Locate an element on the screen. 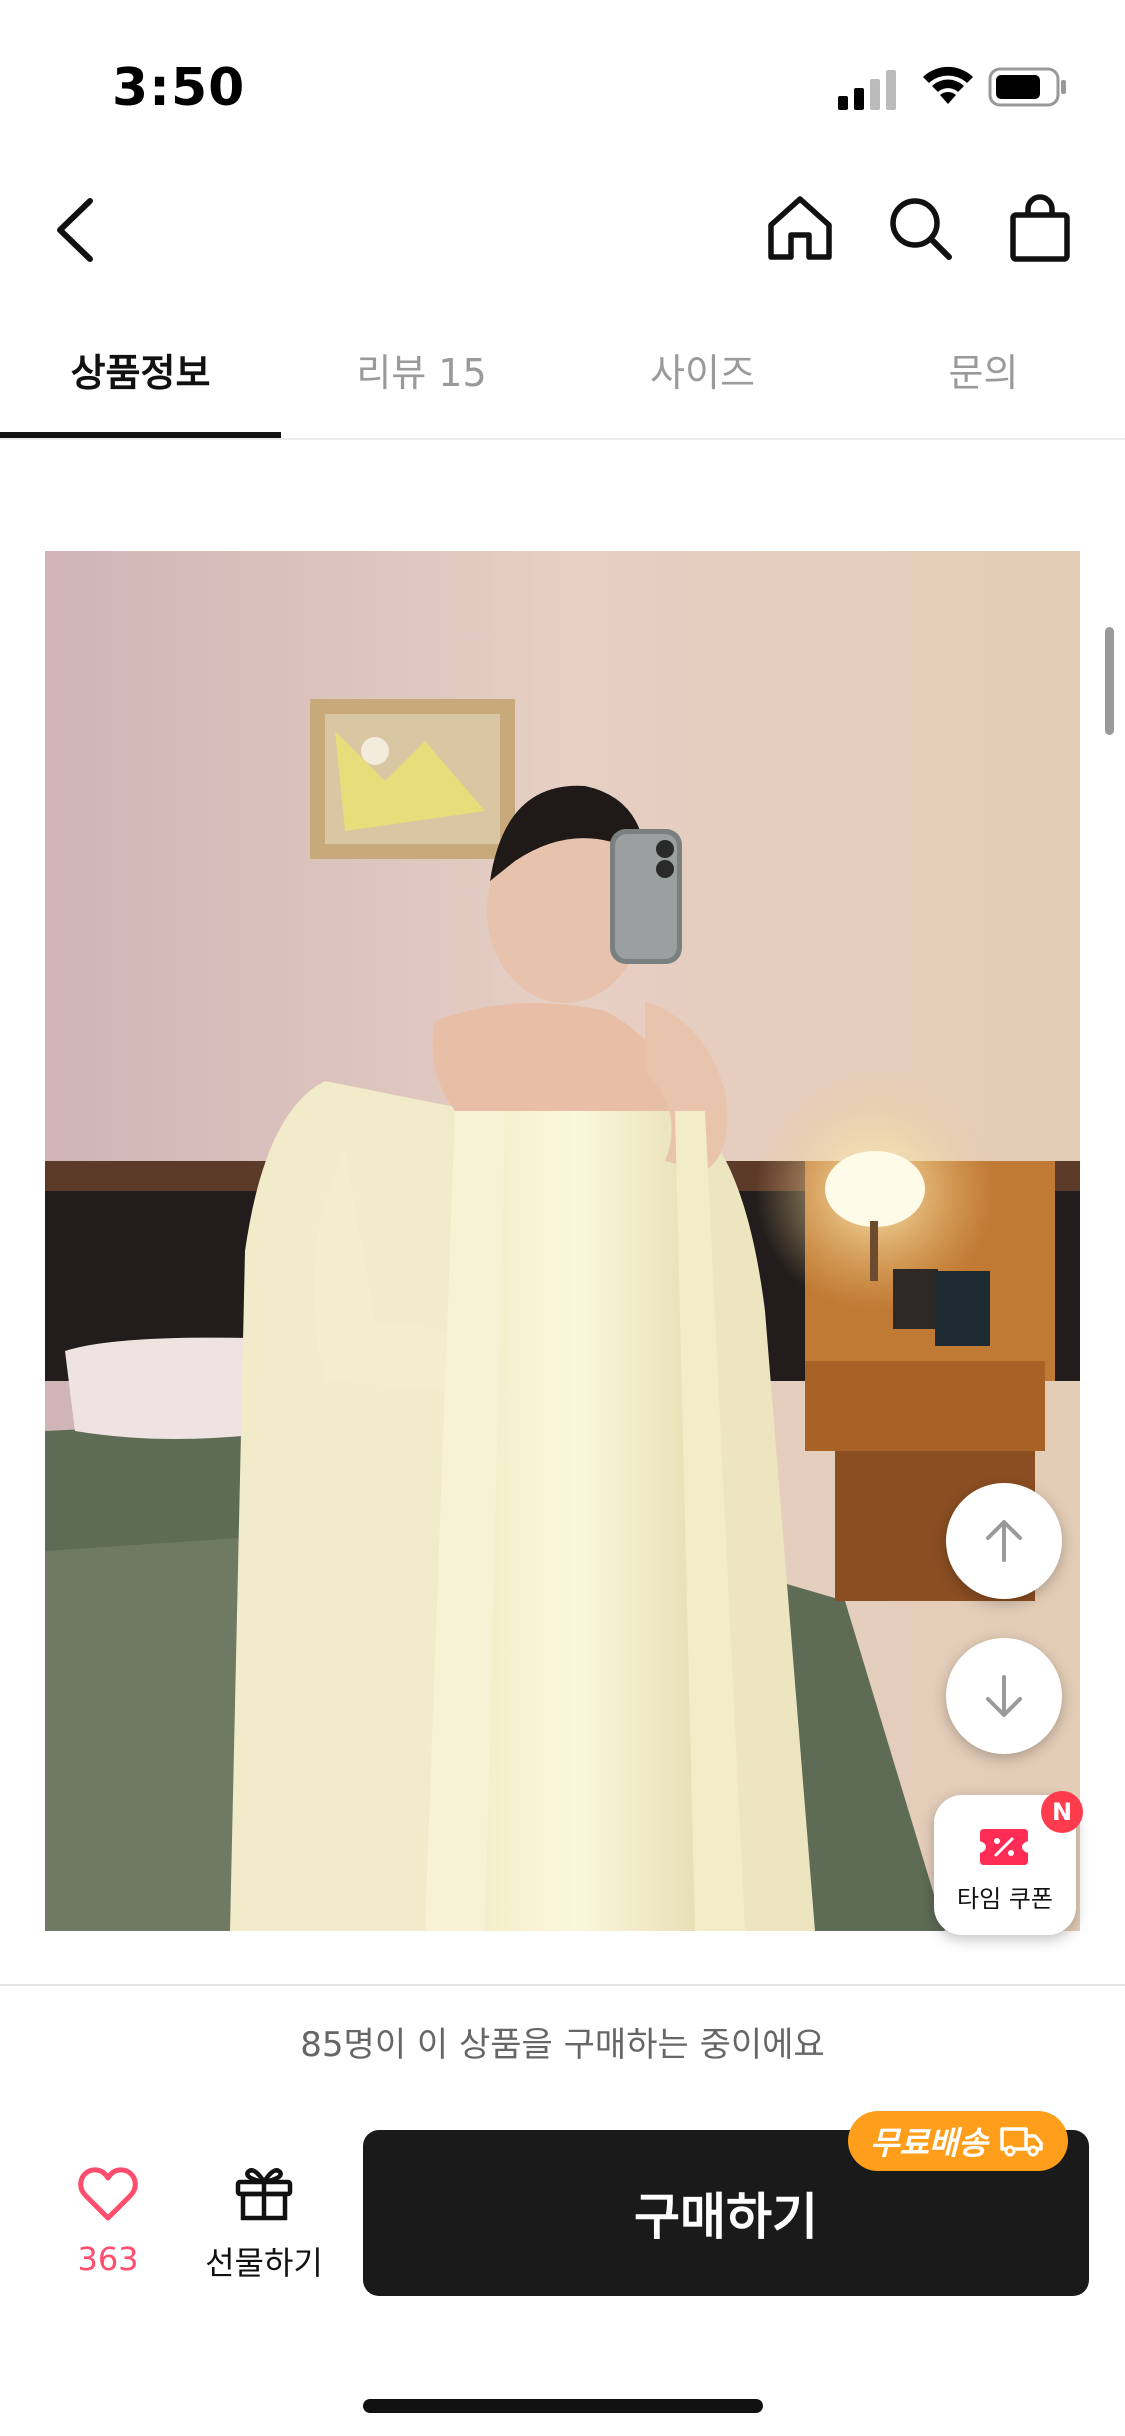 This screenshot has height=2436, width=1125. scroll-to-bottom-button is located at coordinates (1004, 1696).